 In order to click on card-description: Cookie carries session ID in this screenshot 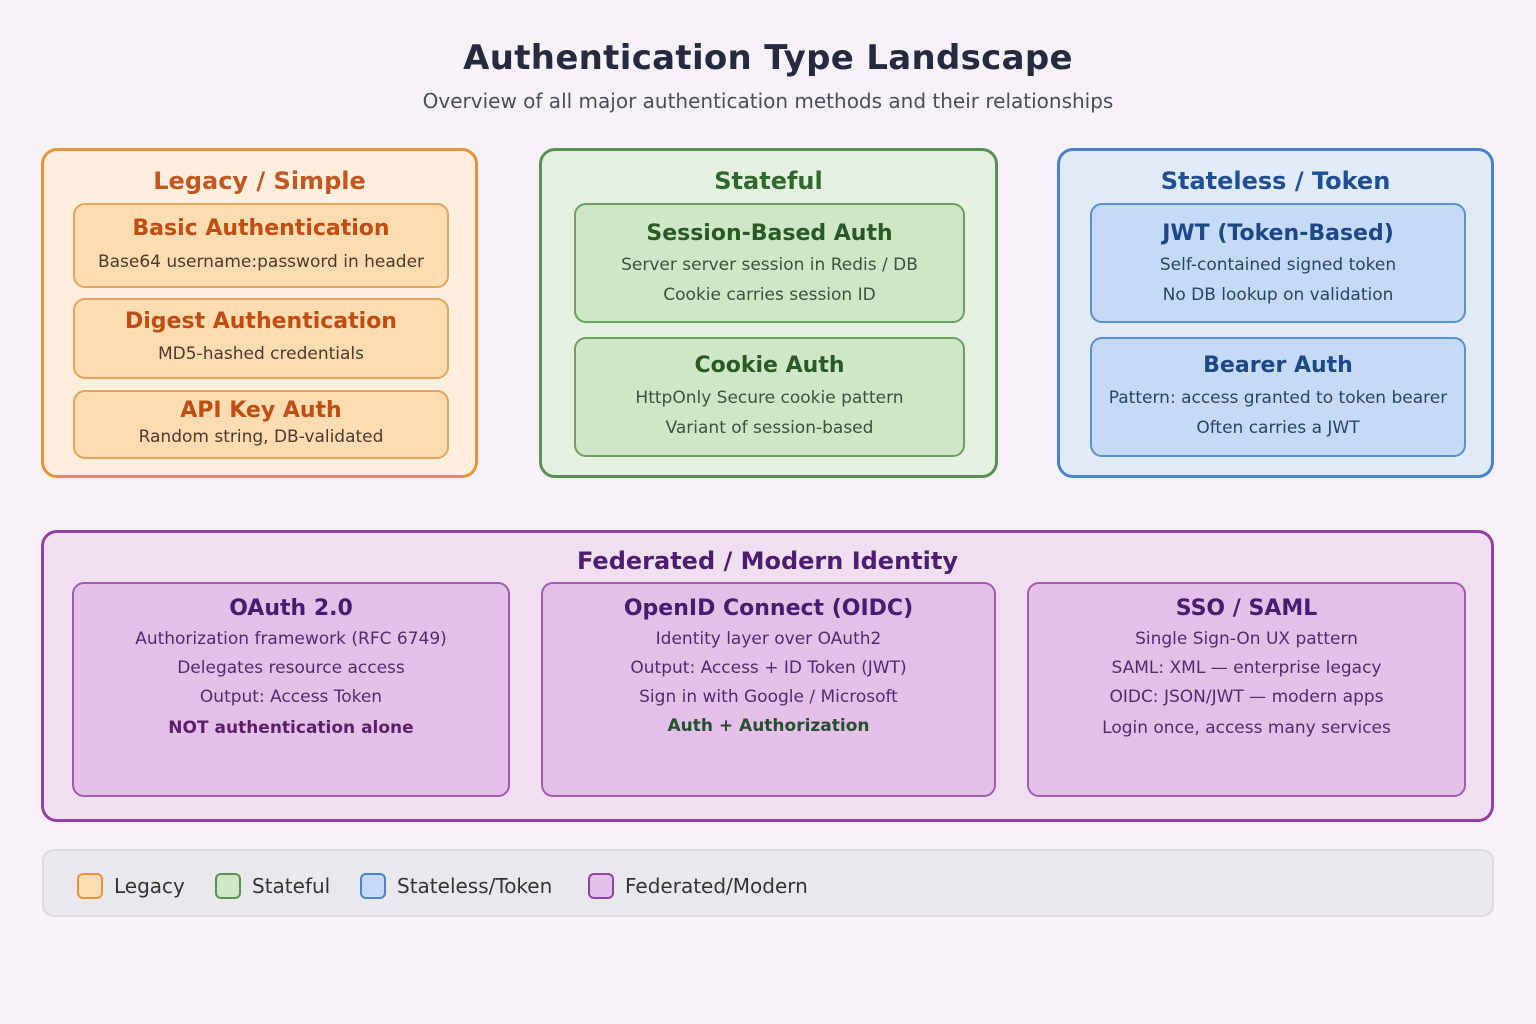, I will do `click(769, 295)`.